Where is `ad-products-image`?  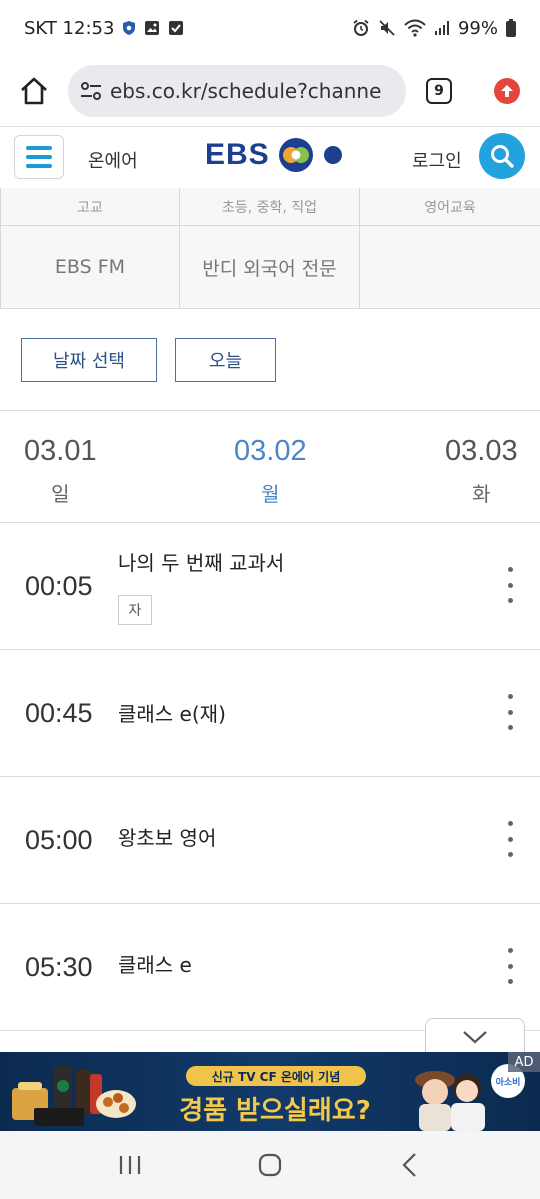 ad-products-image is located at coordinates (74, 1096).